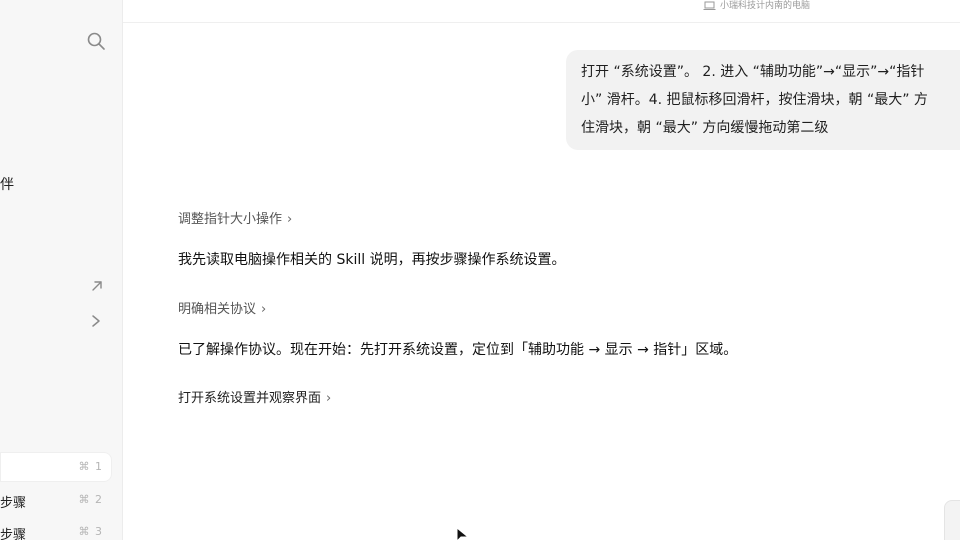 The width and height of the screenshot is (960, 540). What do you see at coordinates (372, 260) in the screenshot?
I see `assistant-message: 我先读取电脑操作相关的 Skill 说明，再按步骤操作系统设置。` at bounding box center [372, 260].